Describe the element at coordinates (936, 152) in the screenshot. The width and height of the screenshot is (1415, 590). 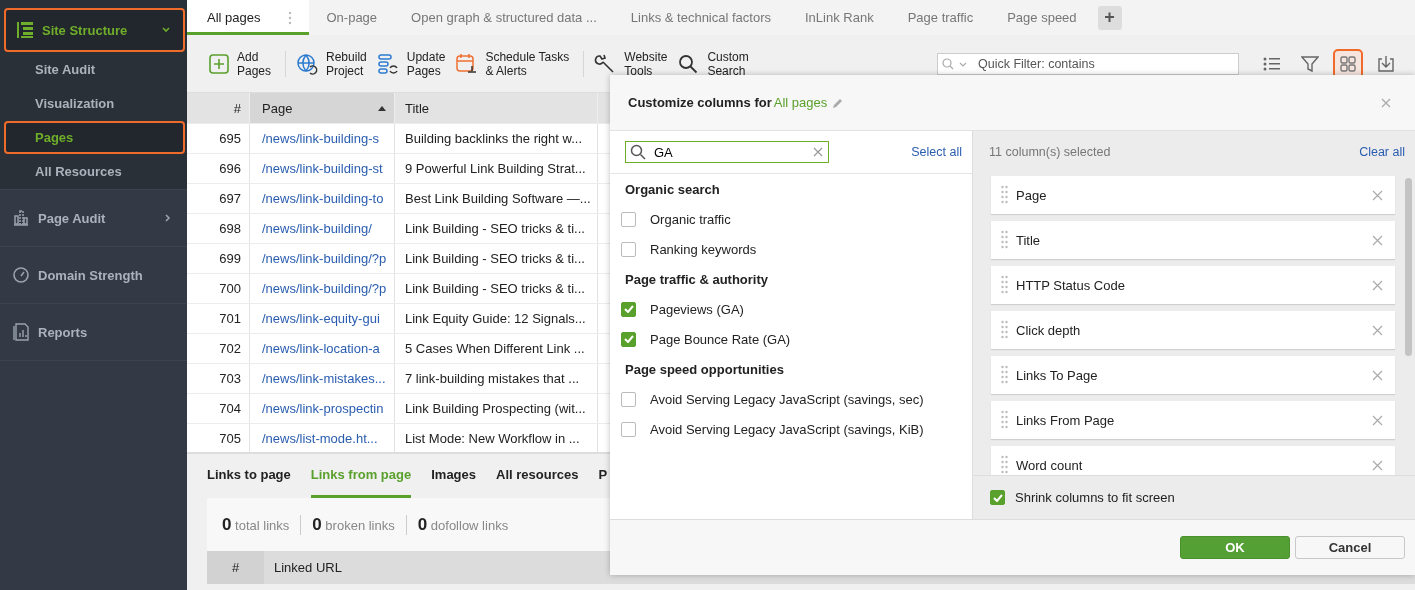
I see `select-all-link: Select all` at that location.